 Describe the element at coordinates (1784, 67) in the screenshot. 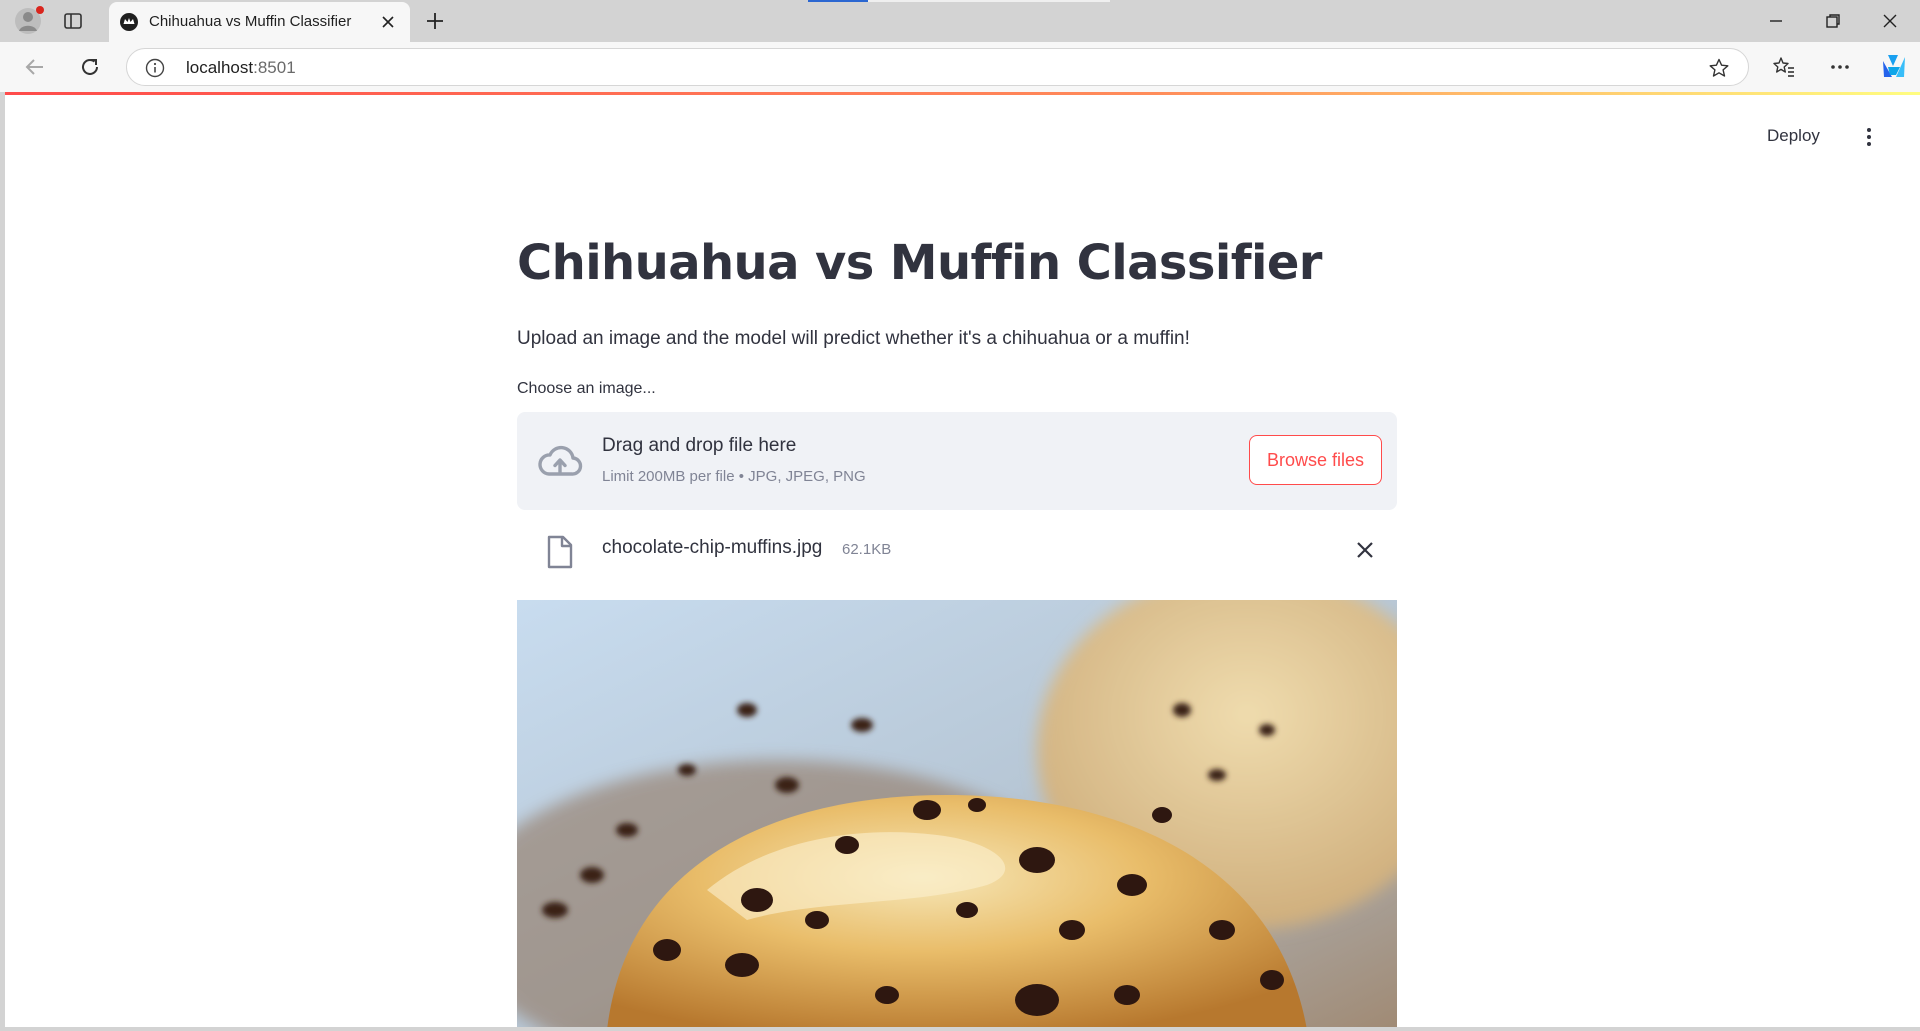

I see `favorites-icon` at that location.